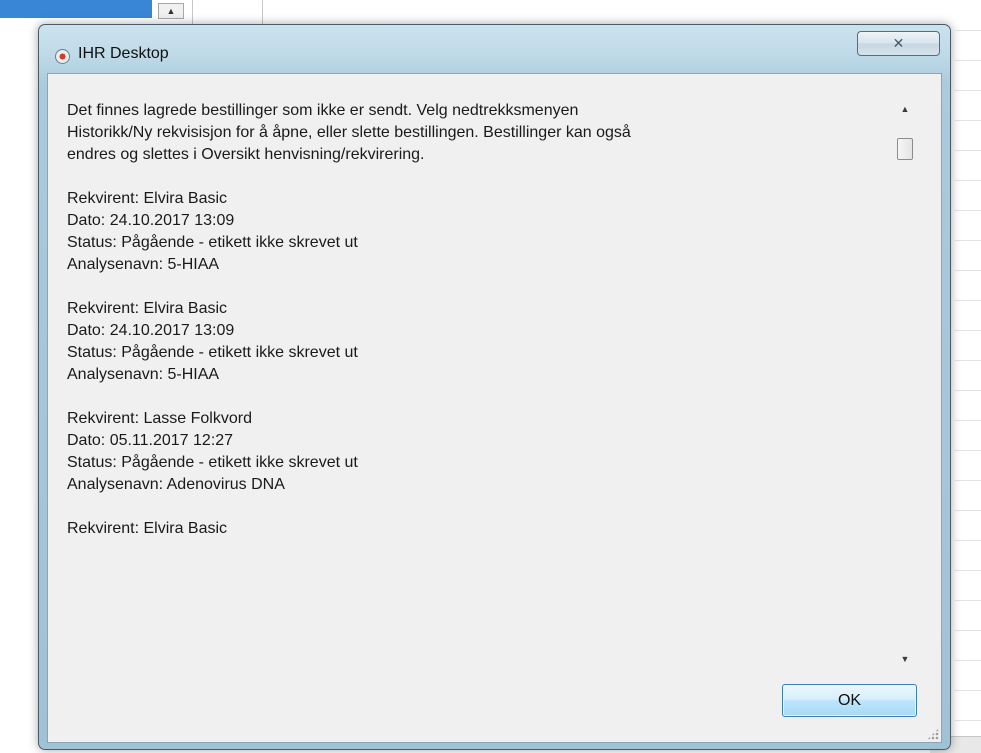 The width and height of the screenshot is (981, 753). Describe the element at coordinates (905, 149) in the screenshot. I see `scrollbar-thumb` at that location.